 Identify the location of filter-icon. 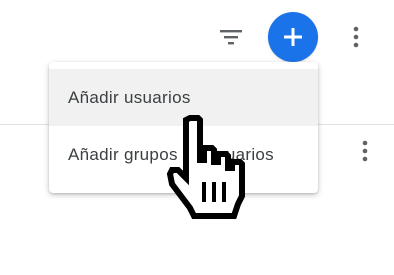
(231, 37).